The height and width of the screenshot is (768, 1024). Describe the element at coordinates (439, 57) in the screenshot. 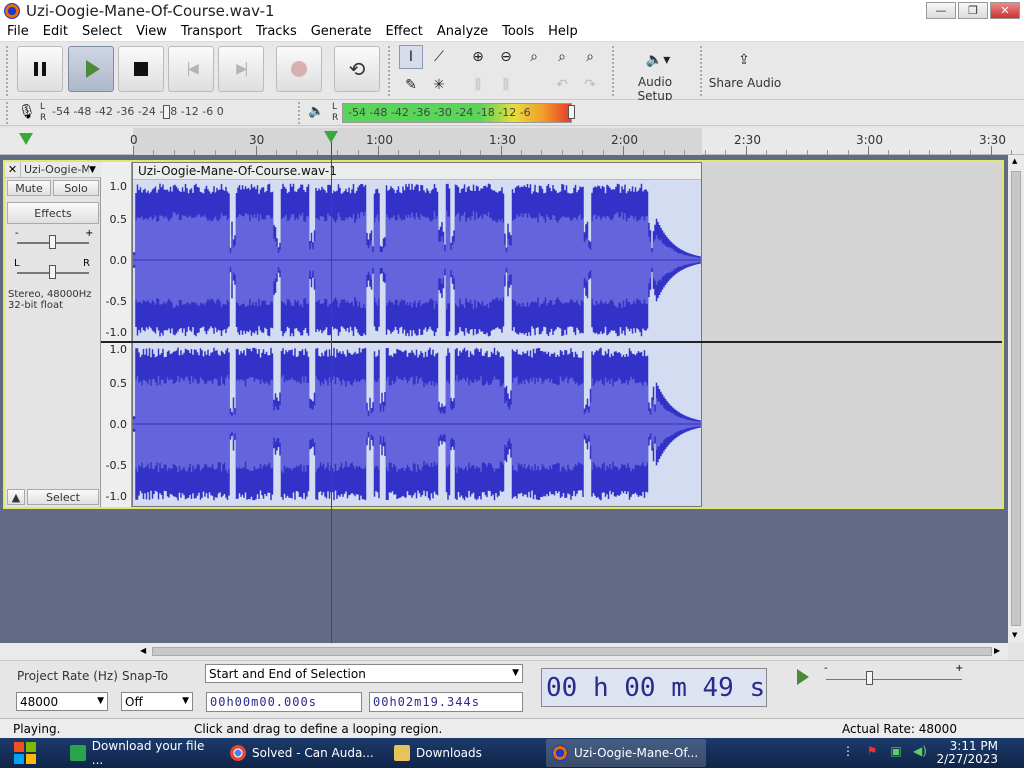

I see `envelope-tool-button: ⟋` at that location.